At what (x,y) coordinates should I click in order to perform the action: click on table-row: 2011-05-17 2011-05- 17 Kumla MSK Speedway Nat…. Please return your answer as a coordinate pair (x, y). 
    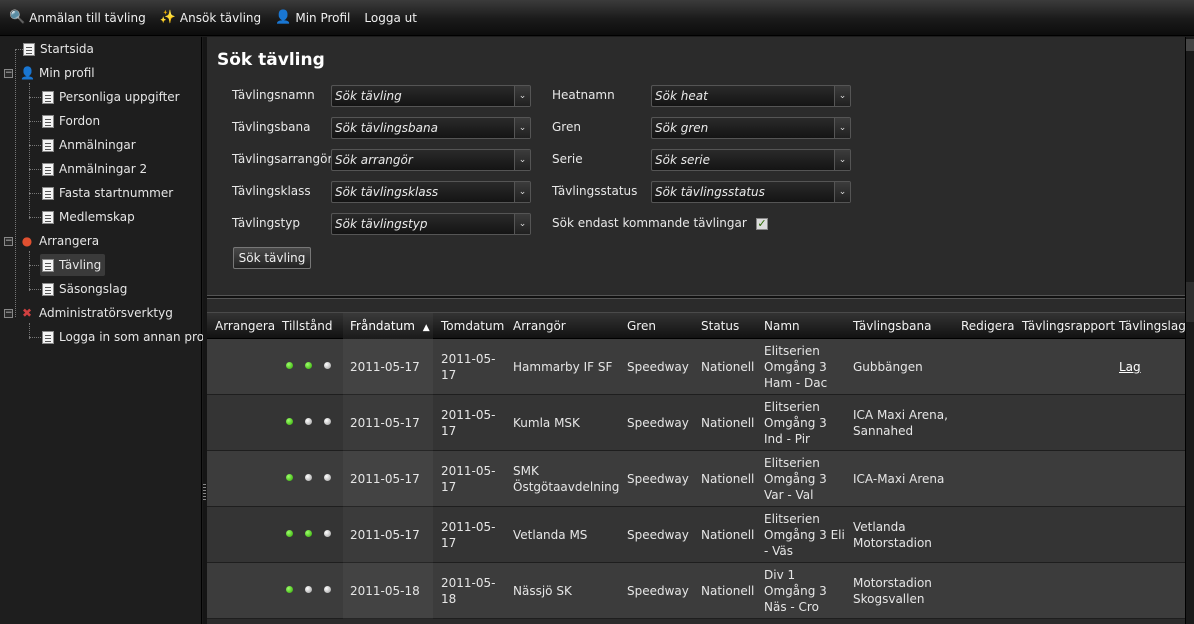
    Looking at the image, I should click on (696, 423).